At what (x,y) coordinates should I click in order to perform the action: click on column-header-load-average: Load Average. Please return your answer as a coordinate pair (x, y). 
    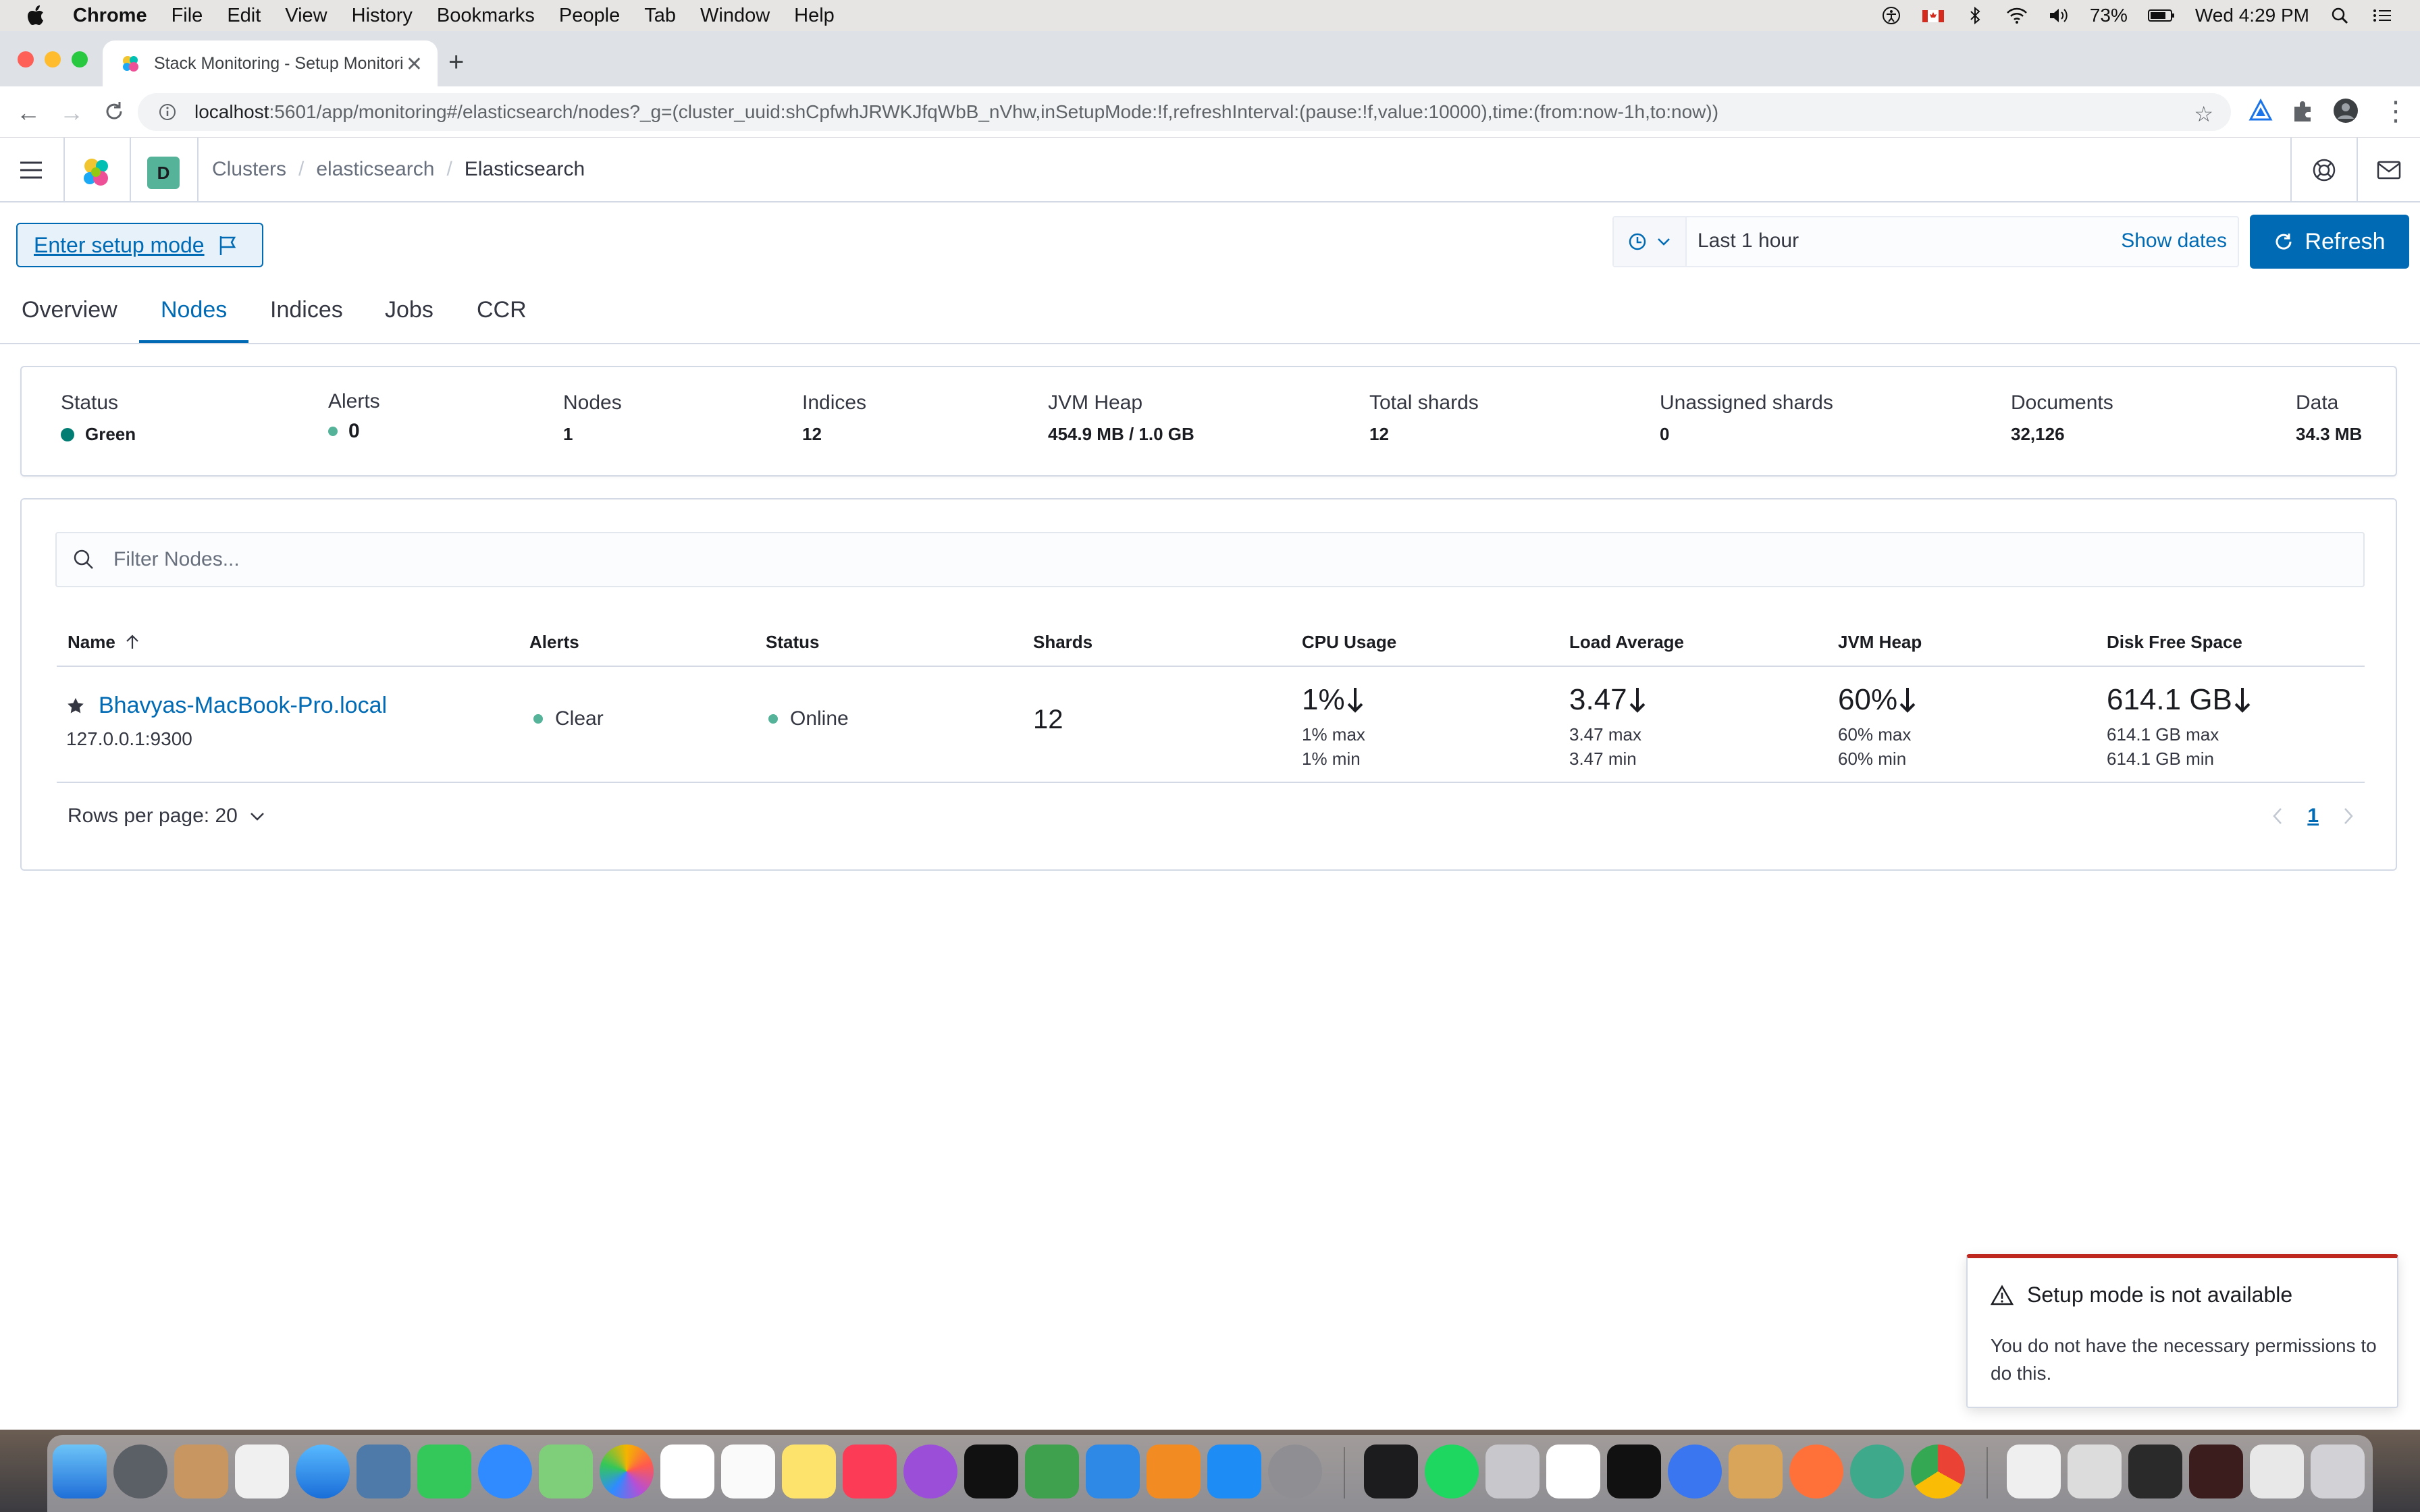
    Looking at the image, I should click on (1626, 642).